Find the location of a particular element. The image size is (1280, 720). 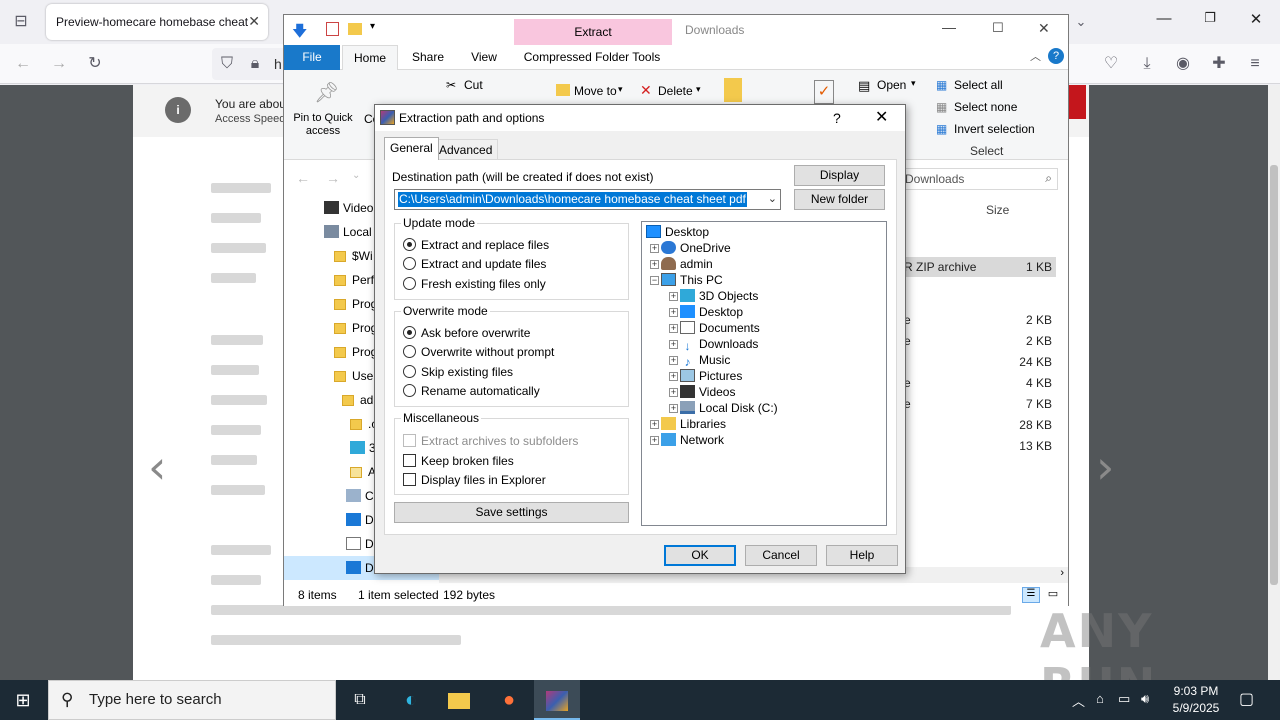

tree-item-desktop: Desktop is located at coordinates (677, 232).